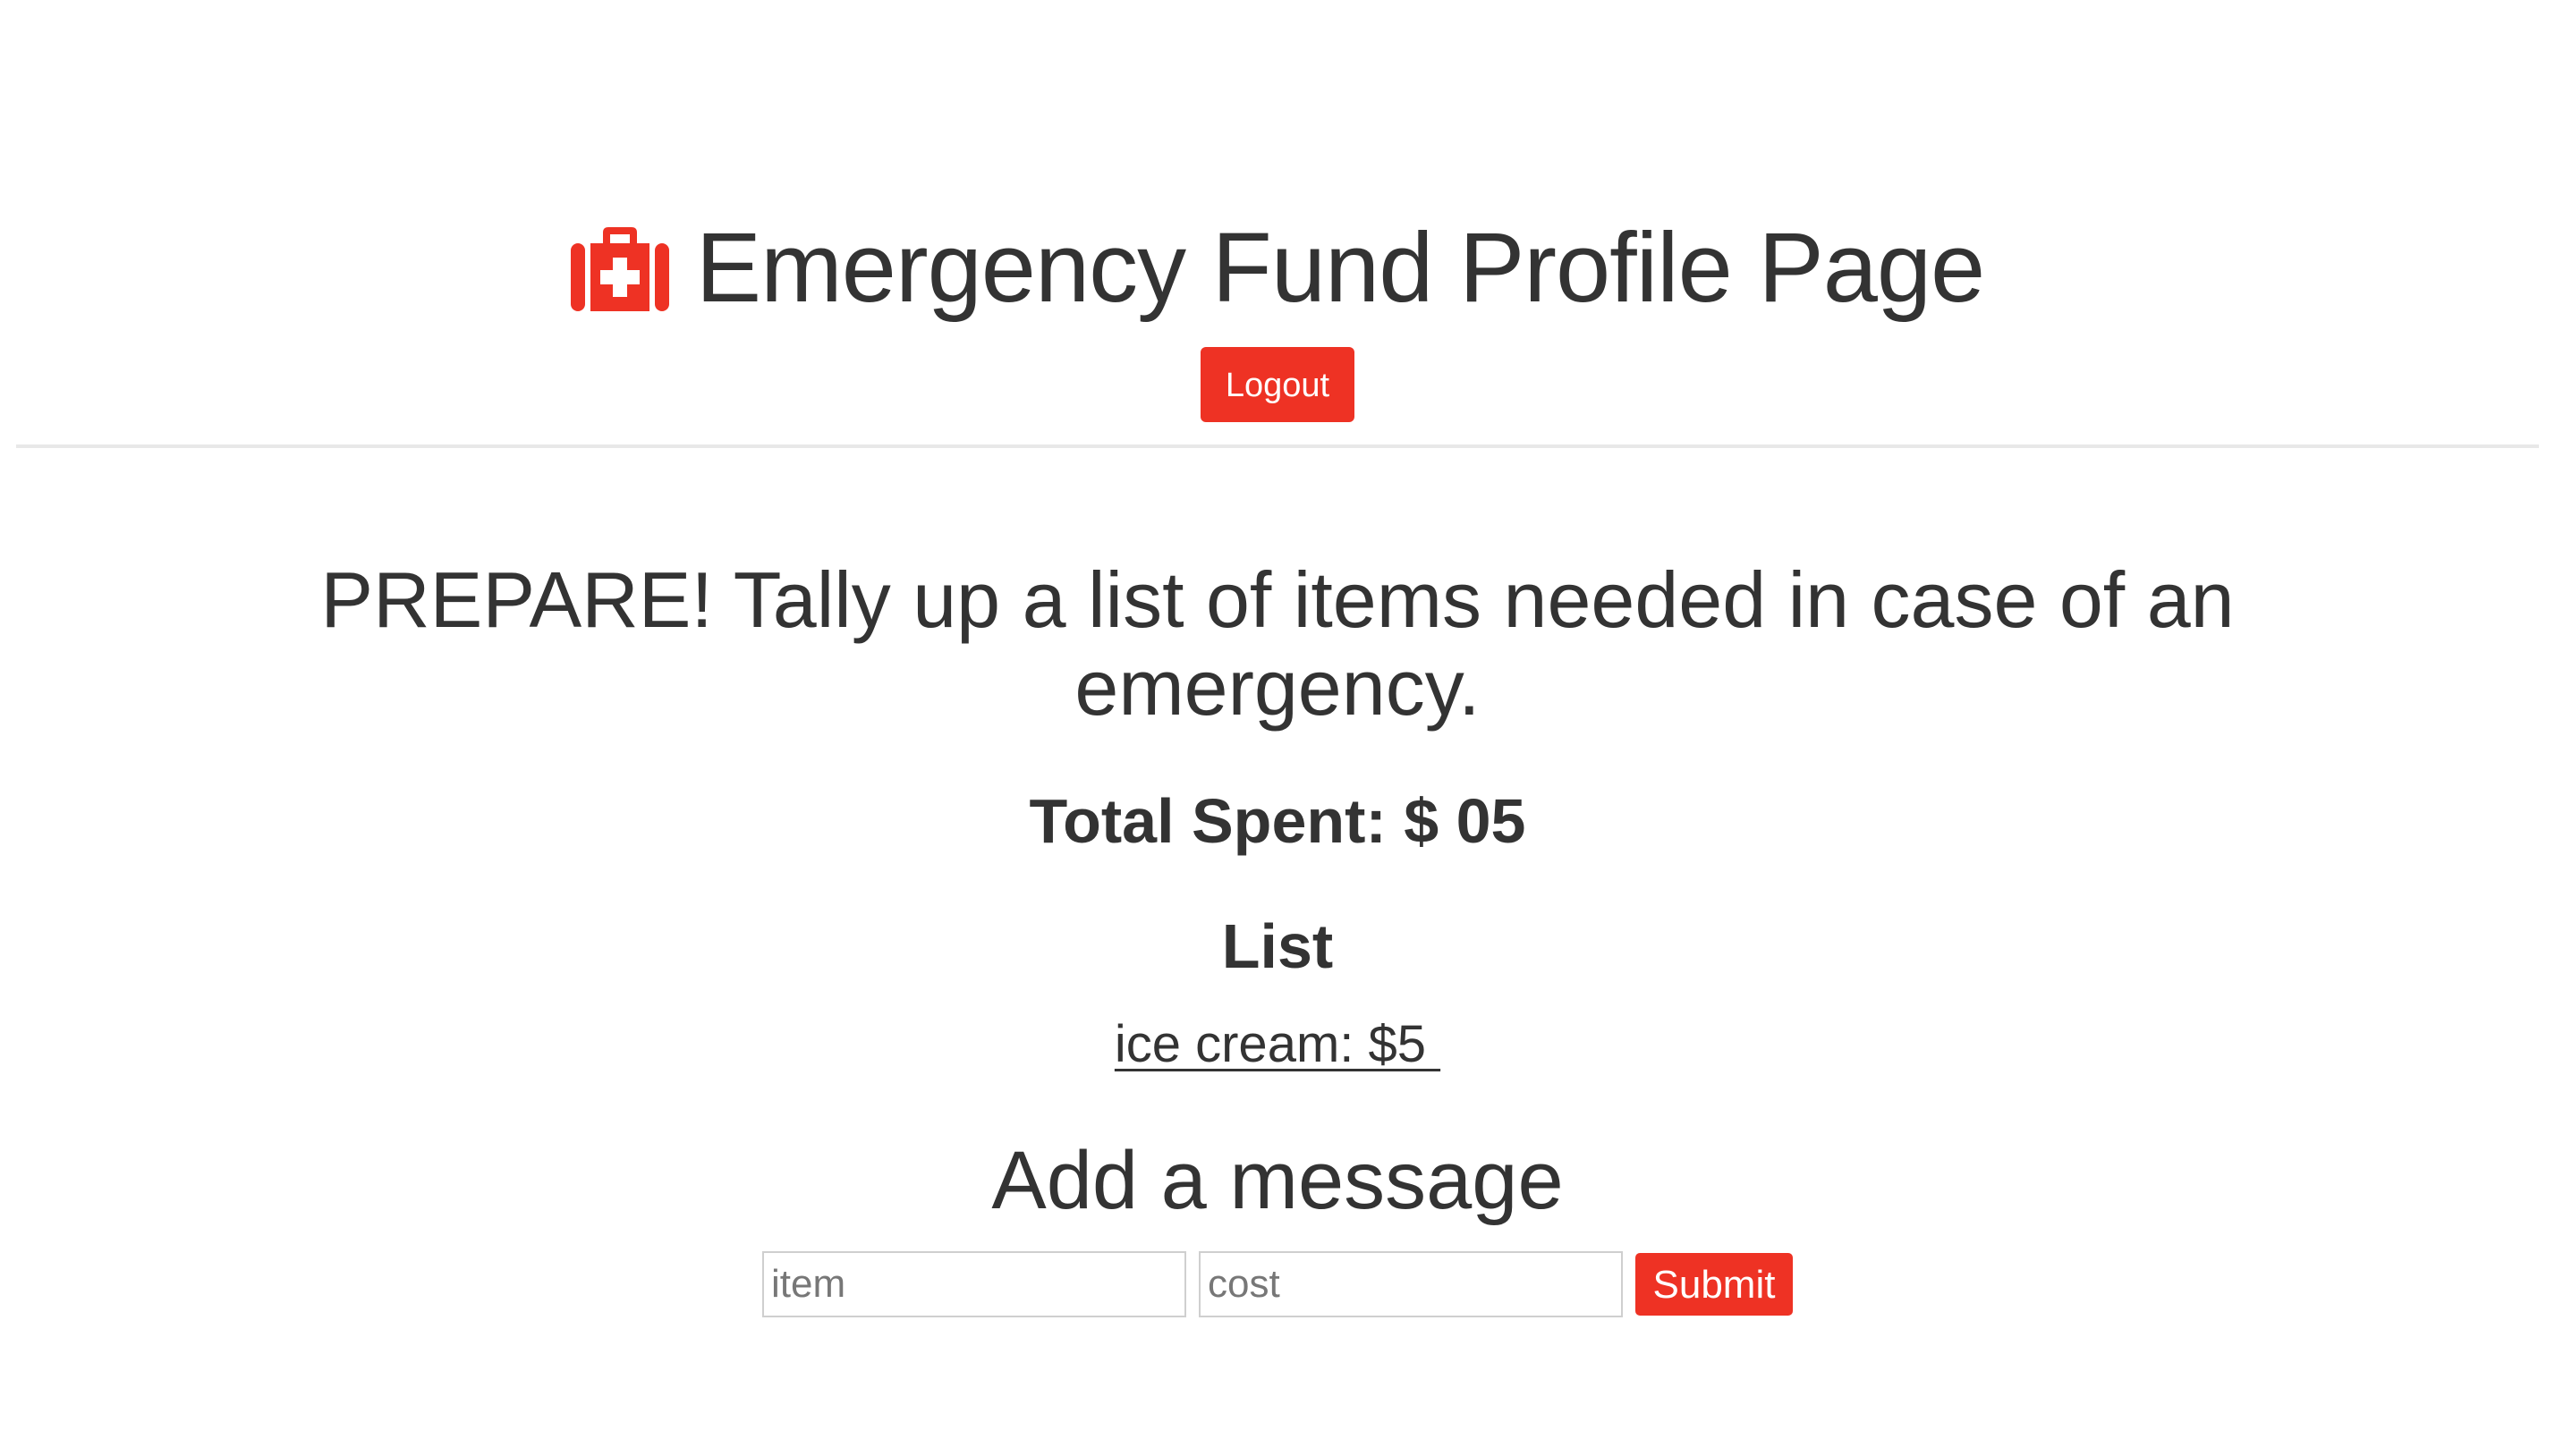 The width and height of the screenshot is (2555, 1456). Describe the element at coordinates (1340, 268) in the screenshot. I see `page-title: Emergency Fund Profile Page` at that location.